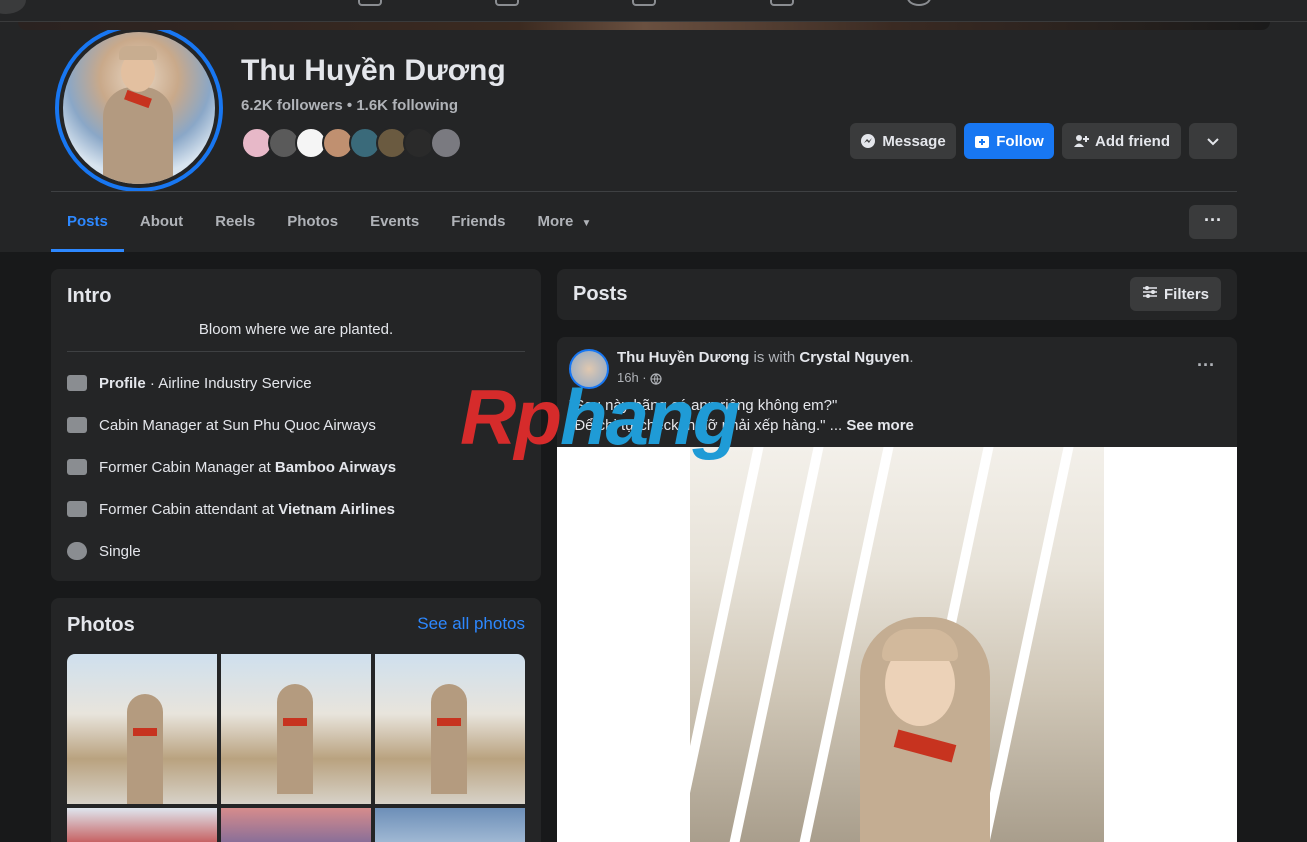 The width and height of the screenshot is (1307, 842). I want to click on tab-posts: Posts, so click(87, 222).